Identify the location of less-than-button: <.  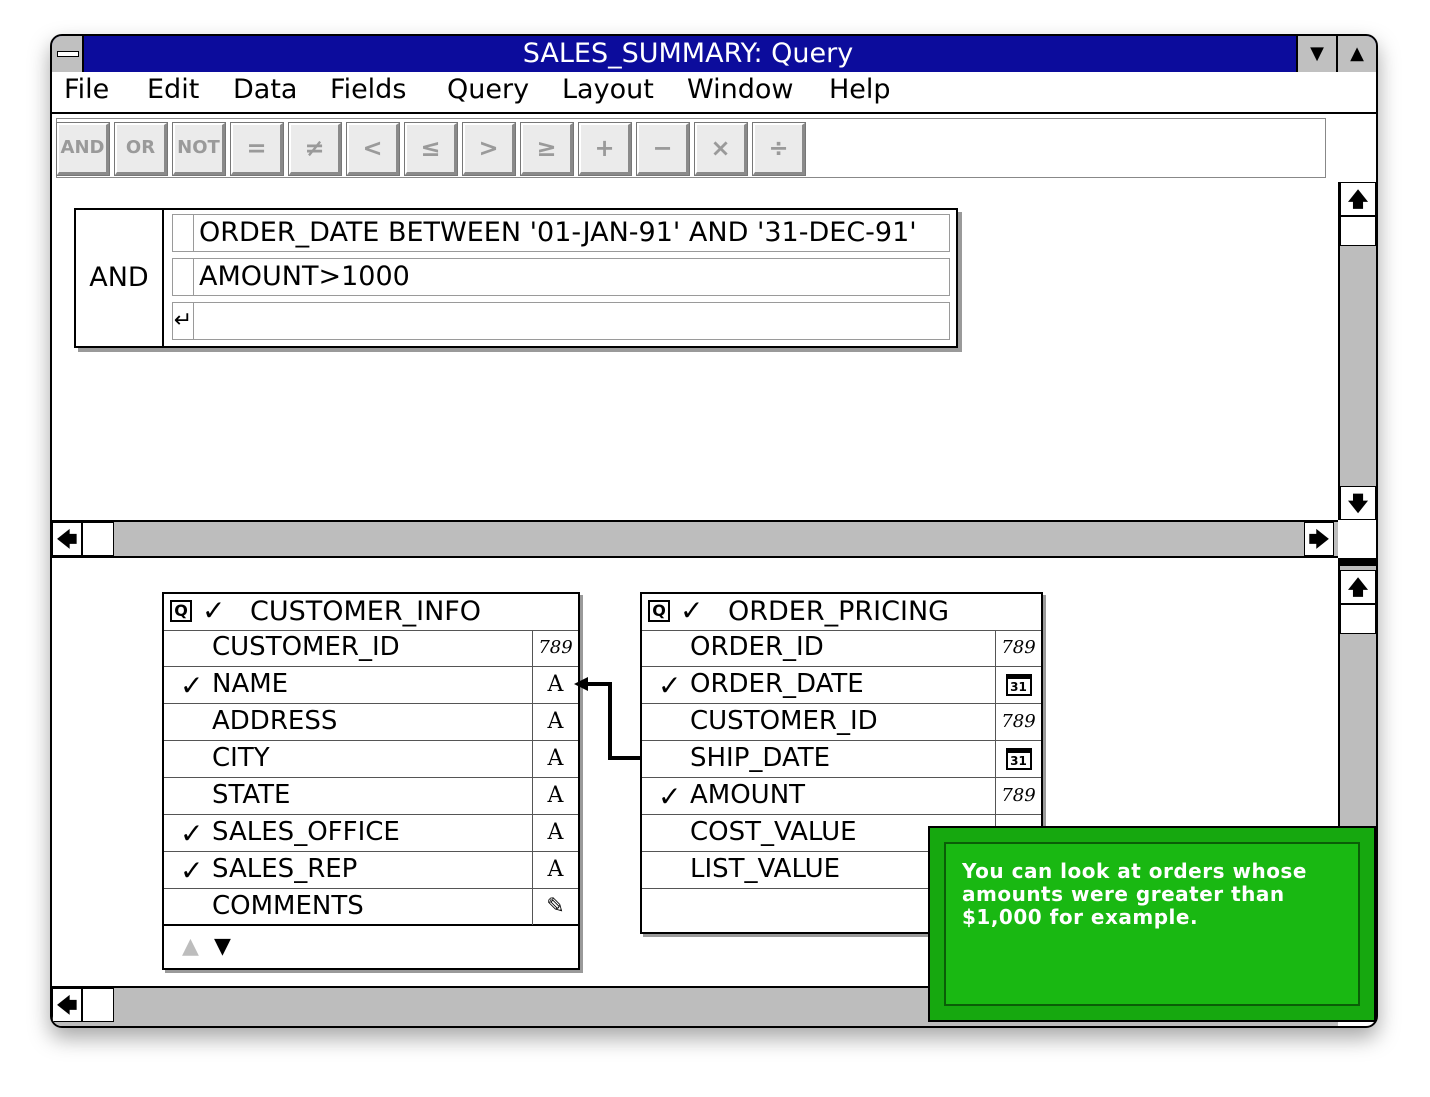
(373, 149).